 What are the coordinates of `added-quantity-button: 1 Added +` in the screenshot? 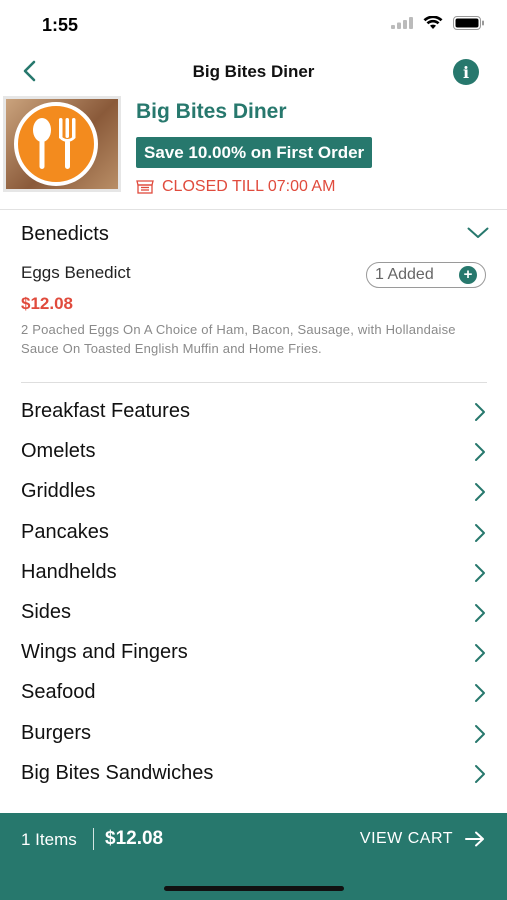 It's located at (426, 275).